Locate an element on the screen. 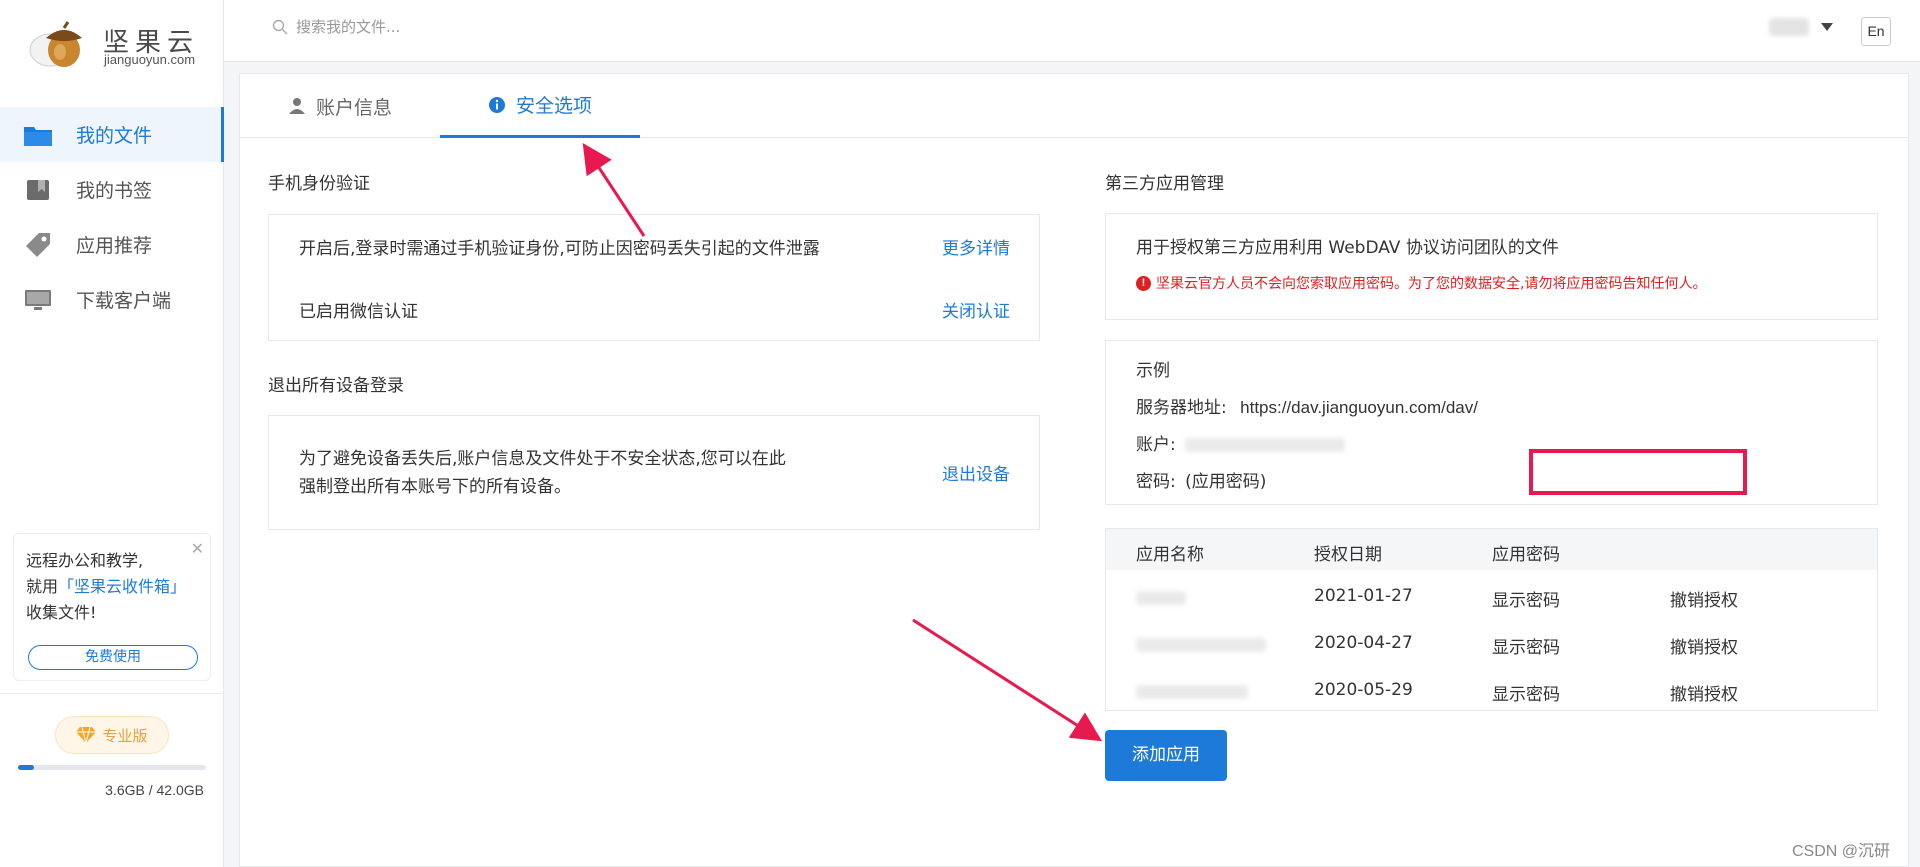  plan-badge: 专业版 is located at coordinates (112, 735).